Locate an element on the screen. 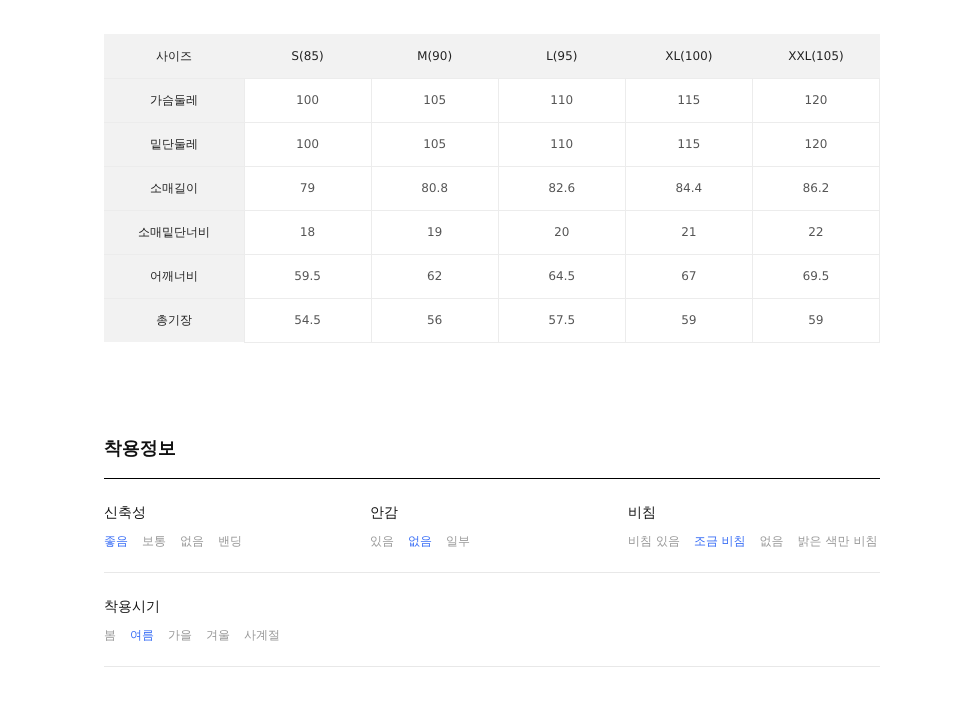 This screenshot has width=974, height=709. table-cell: 67 is located at coordinates (688, 276).